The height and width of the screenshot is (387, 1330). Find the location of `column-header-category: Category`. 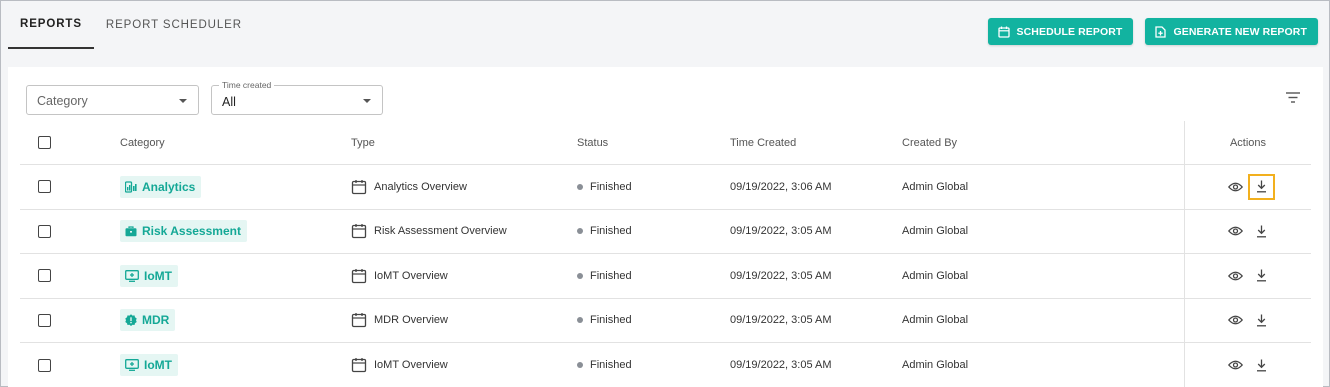

column-header-category: Category is located at coordinates (142, 142).